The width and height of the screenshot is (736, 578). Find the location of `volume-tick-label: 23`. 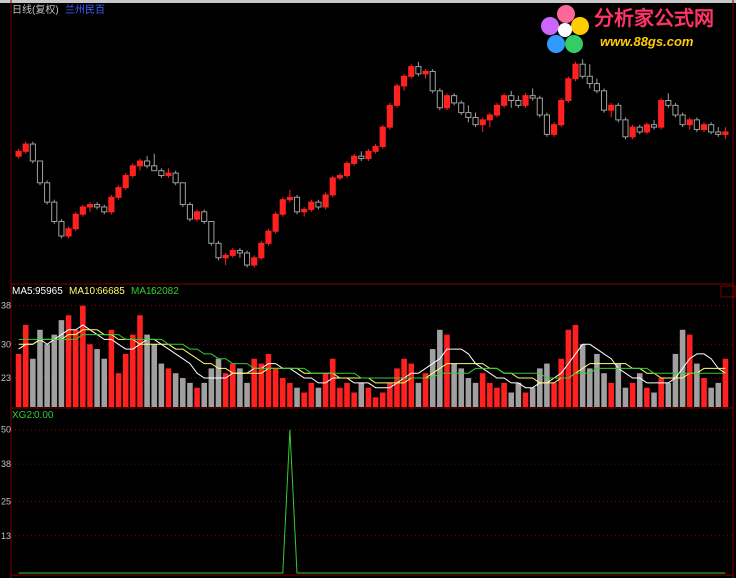

volume-tick-label: 23 is located at coordinates (6, 378).